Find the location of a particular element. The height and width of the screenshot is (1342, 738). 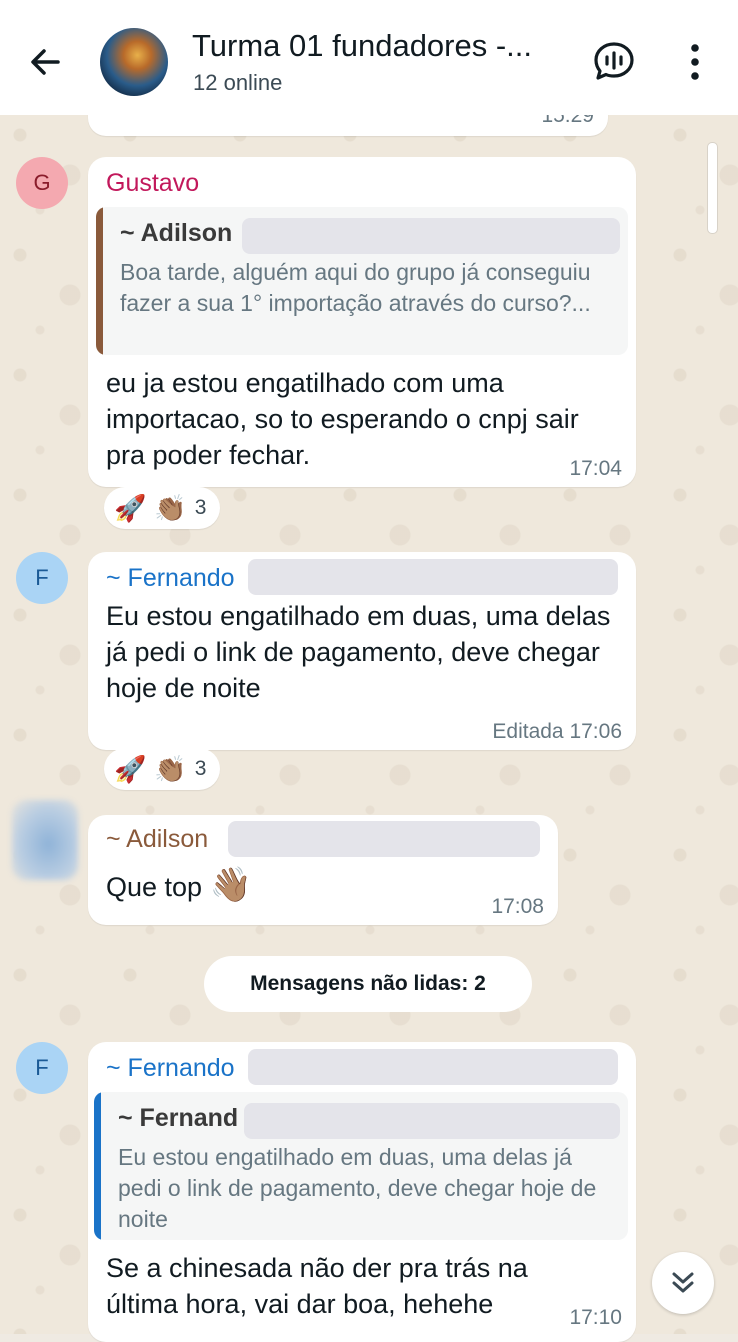

sender-name: Gustavo is located at coordinates (152, 183).